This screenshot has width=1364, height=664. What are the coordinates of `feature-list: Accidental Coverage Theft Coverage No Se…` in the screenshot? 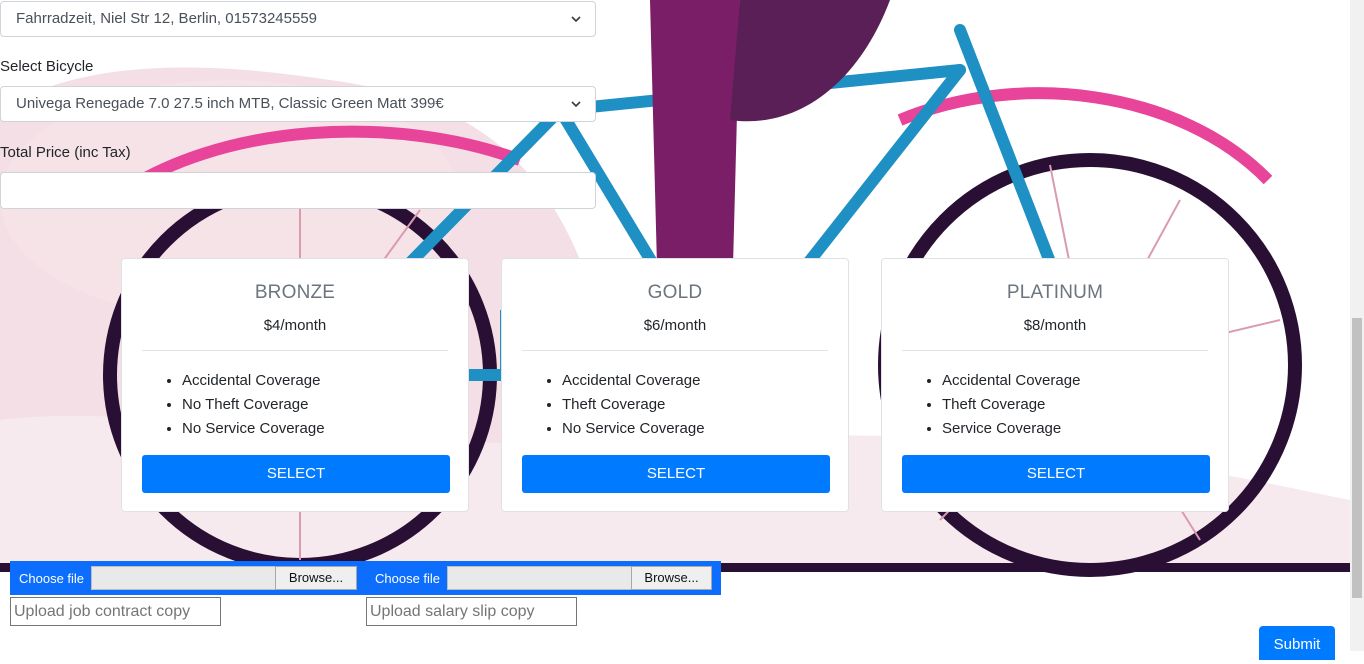 It's located at (625, 405).